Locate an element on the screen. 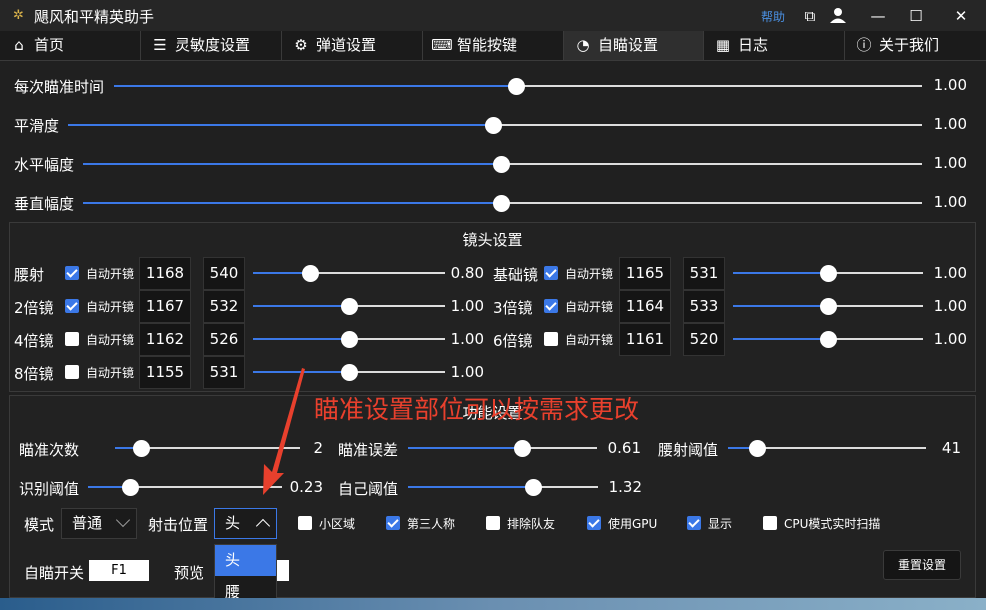 This screenshot has height=610, width=986. slider-label: 瞄准次数 is located at coordinates (49, 450).